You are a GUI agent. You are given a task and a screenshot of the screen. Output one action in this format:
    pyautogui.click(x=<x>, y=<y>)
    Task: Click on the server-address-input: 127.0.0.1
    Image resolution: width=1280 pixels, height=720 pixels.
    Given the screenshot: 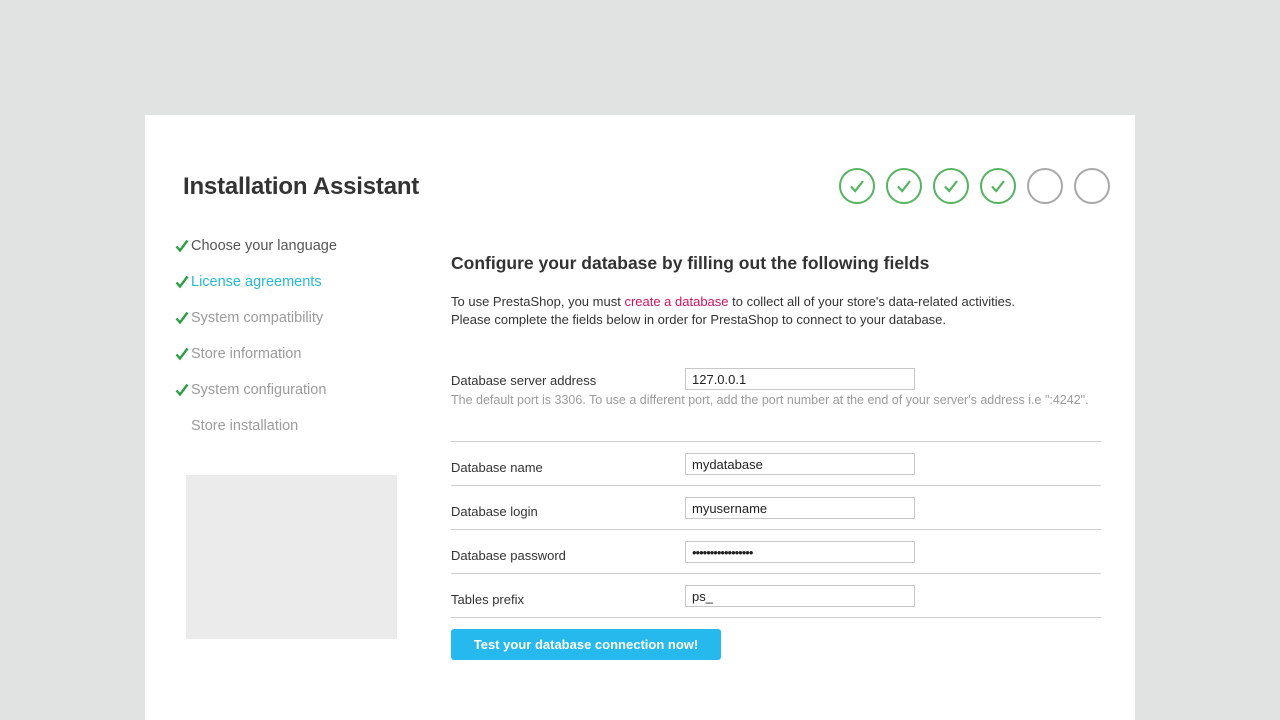 What is the action you would take?
    pyautogui.click(x=800, y=379)
    